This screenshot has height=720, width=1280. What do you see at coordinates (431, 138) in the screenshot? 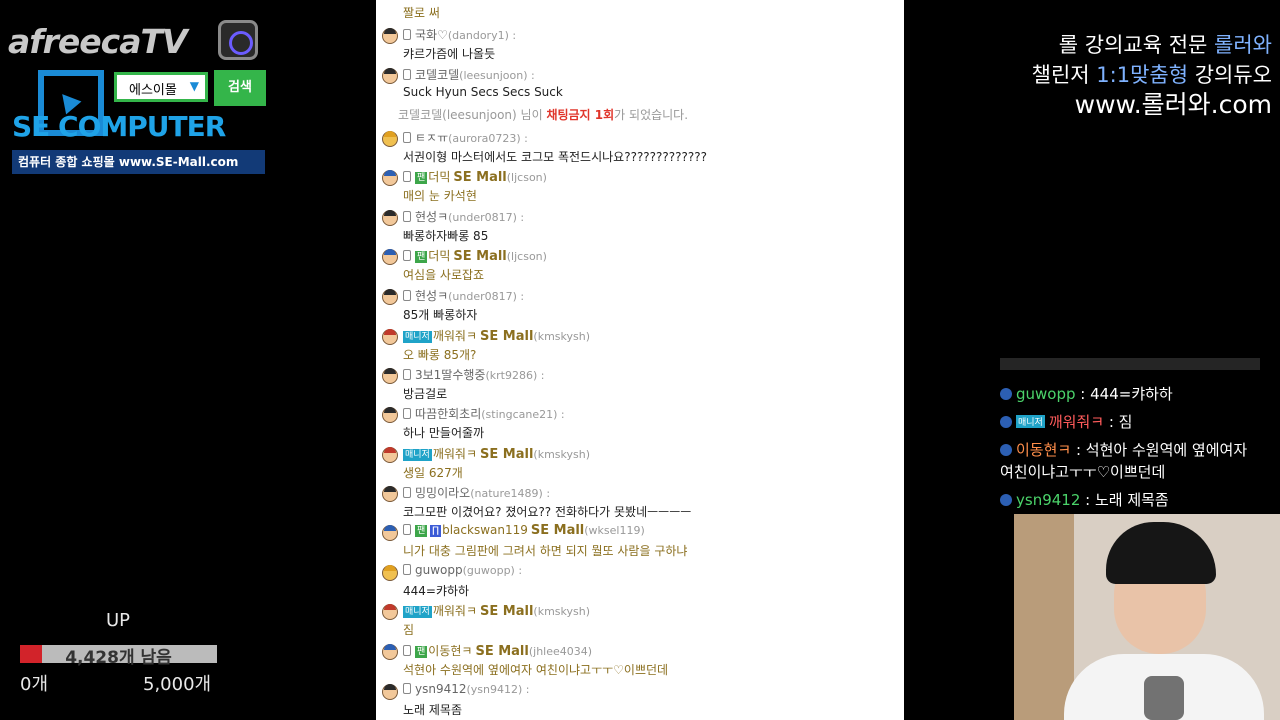
I see `chat-nickname: ㅌㅈㅠ` at bounding box center [431, 138].